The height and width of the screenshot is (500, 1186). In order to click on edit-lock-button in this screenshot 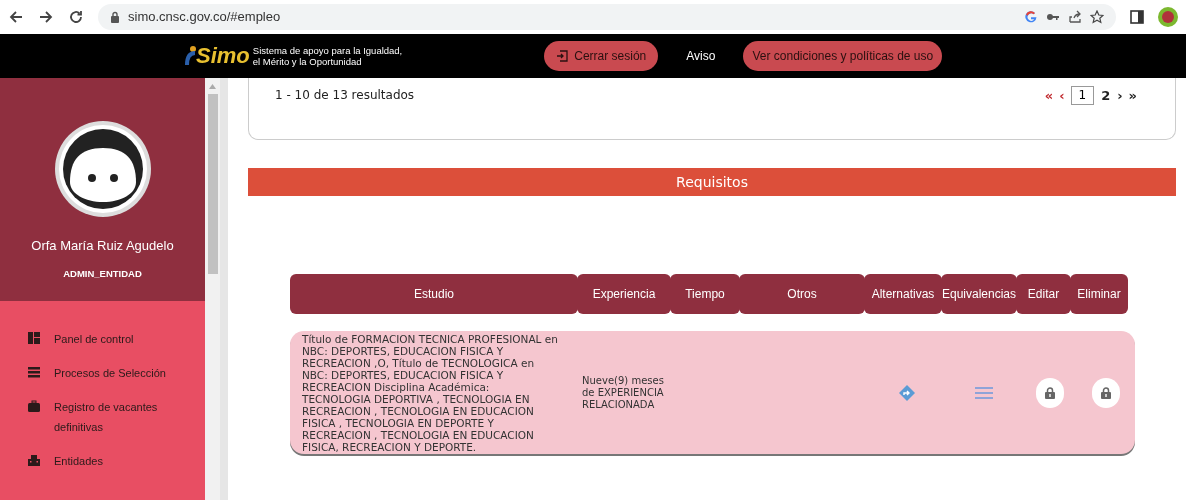, I will do `click(1049, 392)`.